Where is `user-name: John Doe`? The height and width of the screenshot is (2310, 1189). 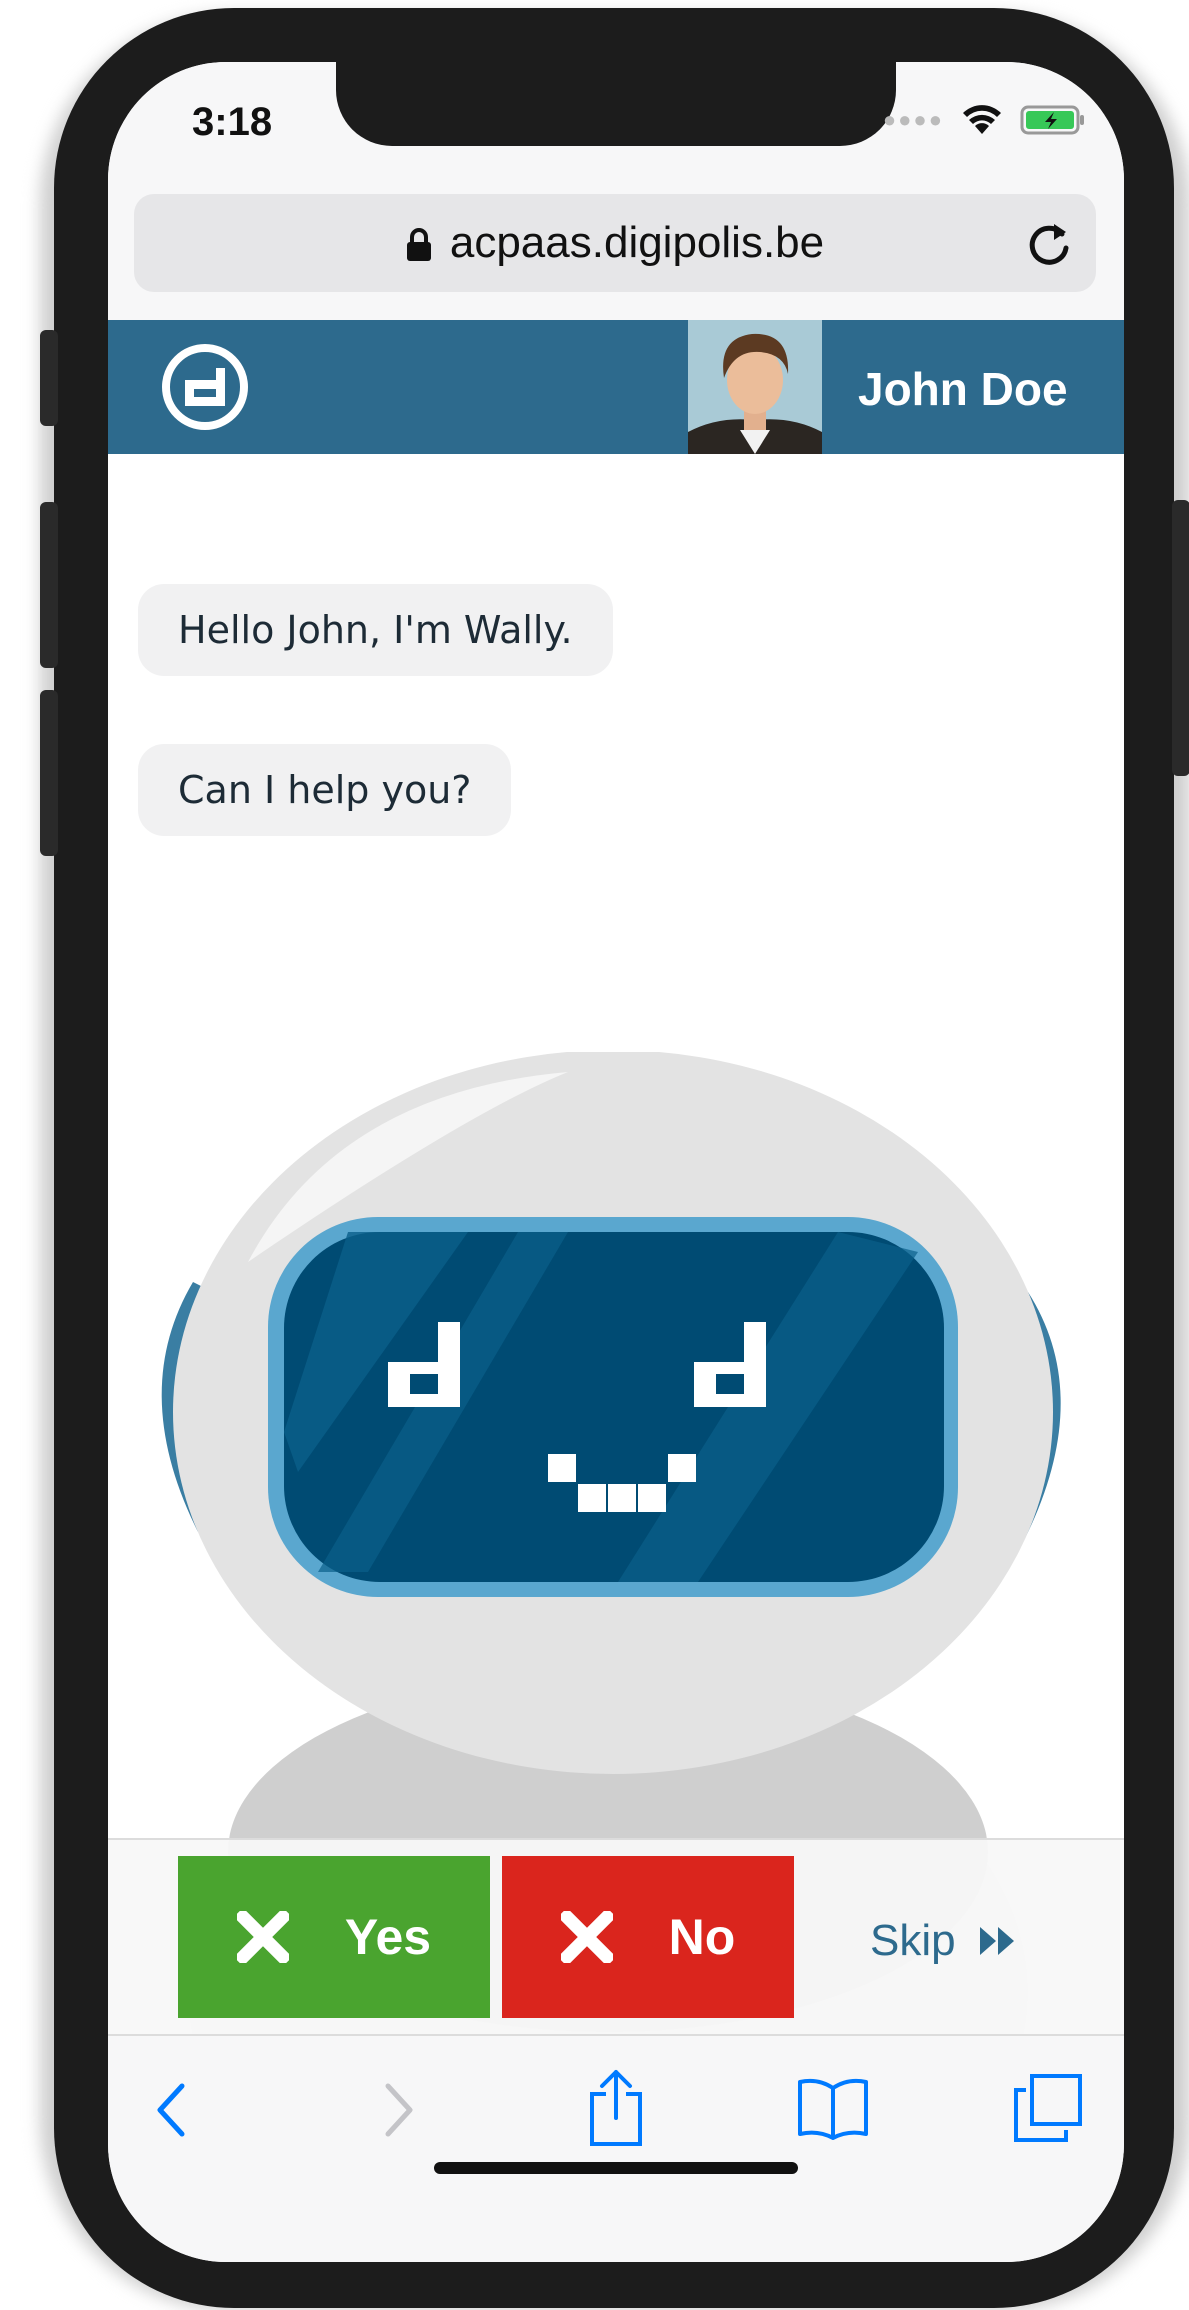 user-name: John Doe is located at coordinates (963, 389).